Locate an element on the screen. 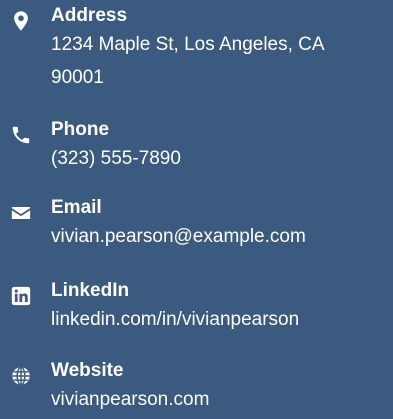 This screenshot has width=393, height=419. contact-item-linkedin: LinkedIn linkedin.com/in/vivianpearson is located at coordinates (196, 309).